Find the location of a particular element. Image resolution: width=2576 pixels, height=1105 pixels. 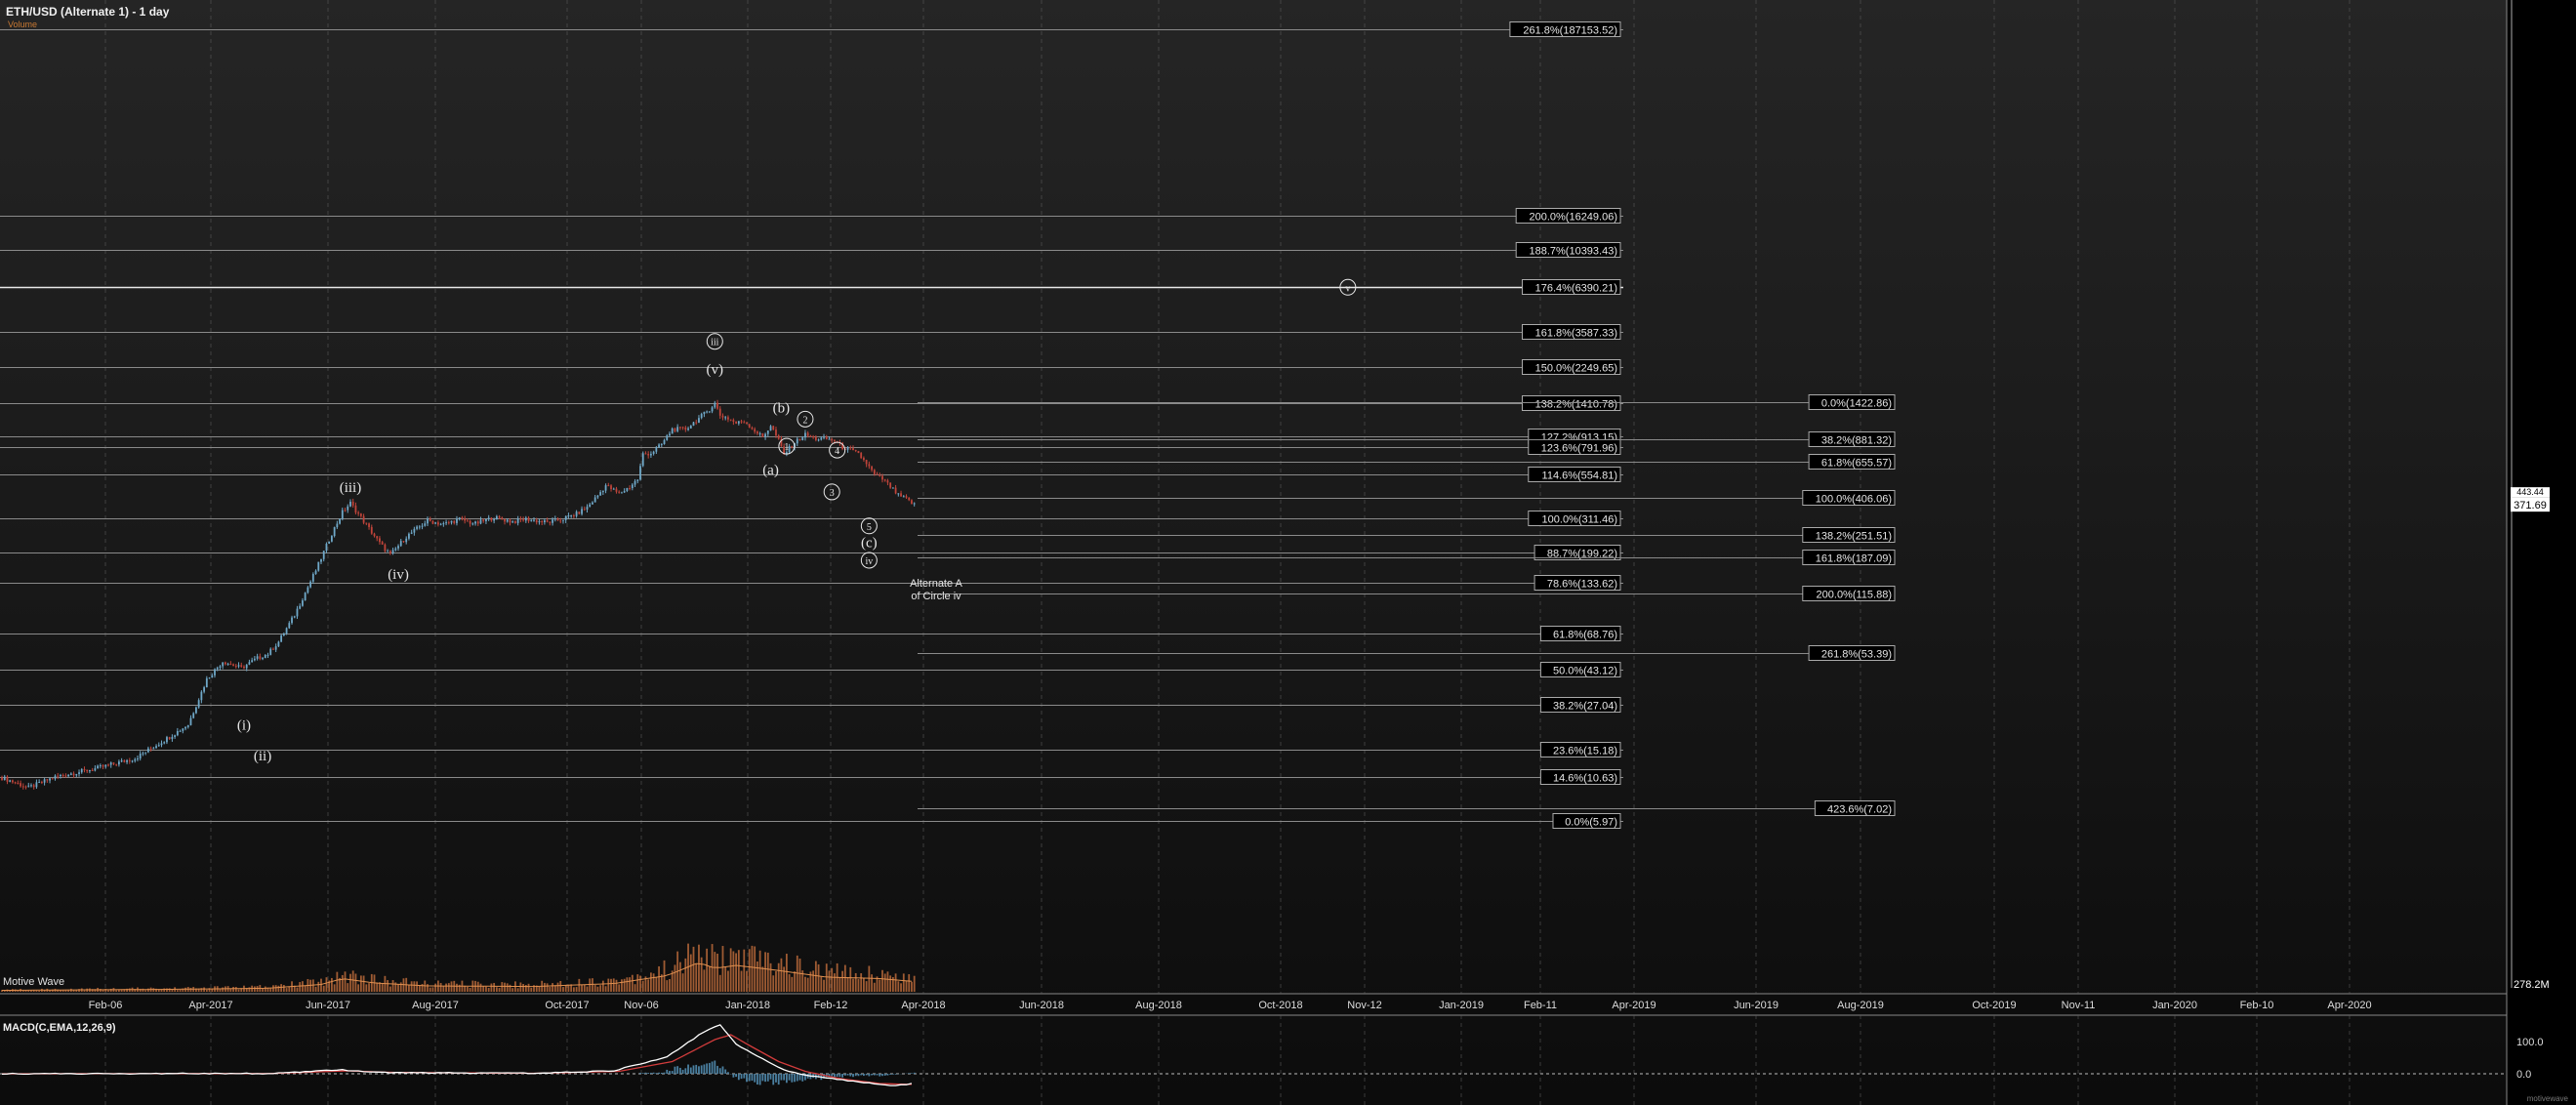

macd-axis-label-100: 100.0 is located at coordinates (2530, 1042).